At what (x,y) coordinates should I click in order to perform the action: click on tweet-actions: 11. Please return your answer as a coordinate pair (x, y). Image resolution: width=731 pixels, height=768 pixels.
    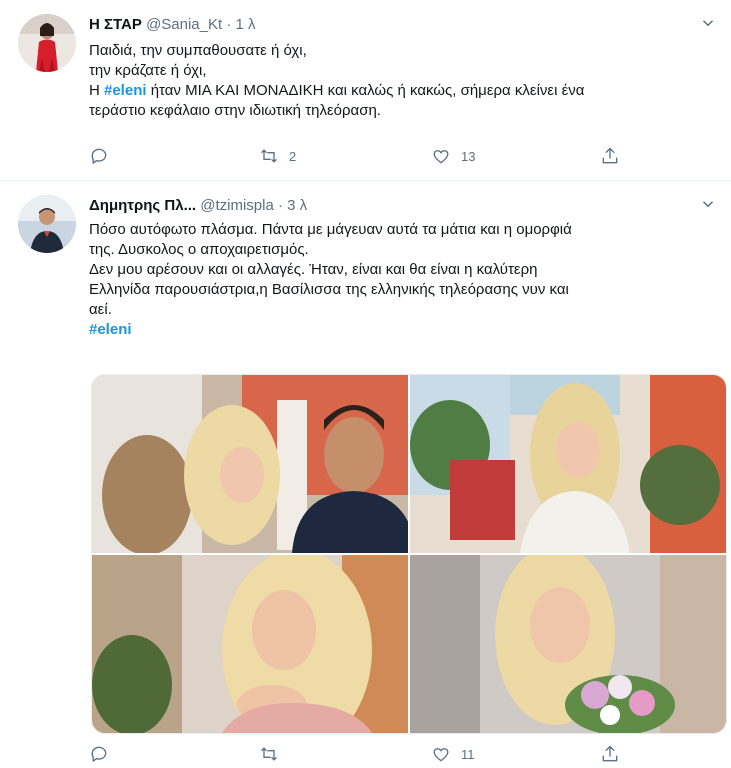
    Looking at the image, I should click on (359, 755).